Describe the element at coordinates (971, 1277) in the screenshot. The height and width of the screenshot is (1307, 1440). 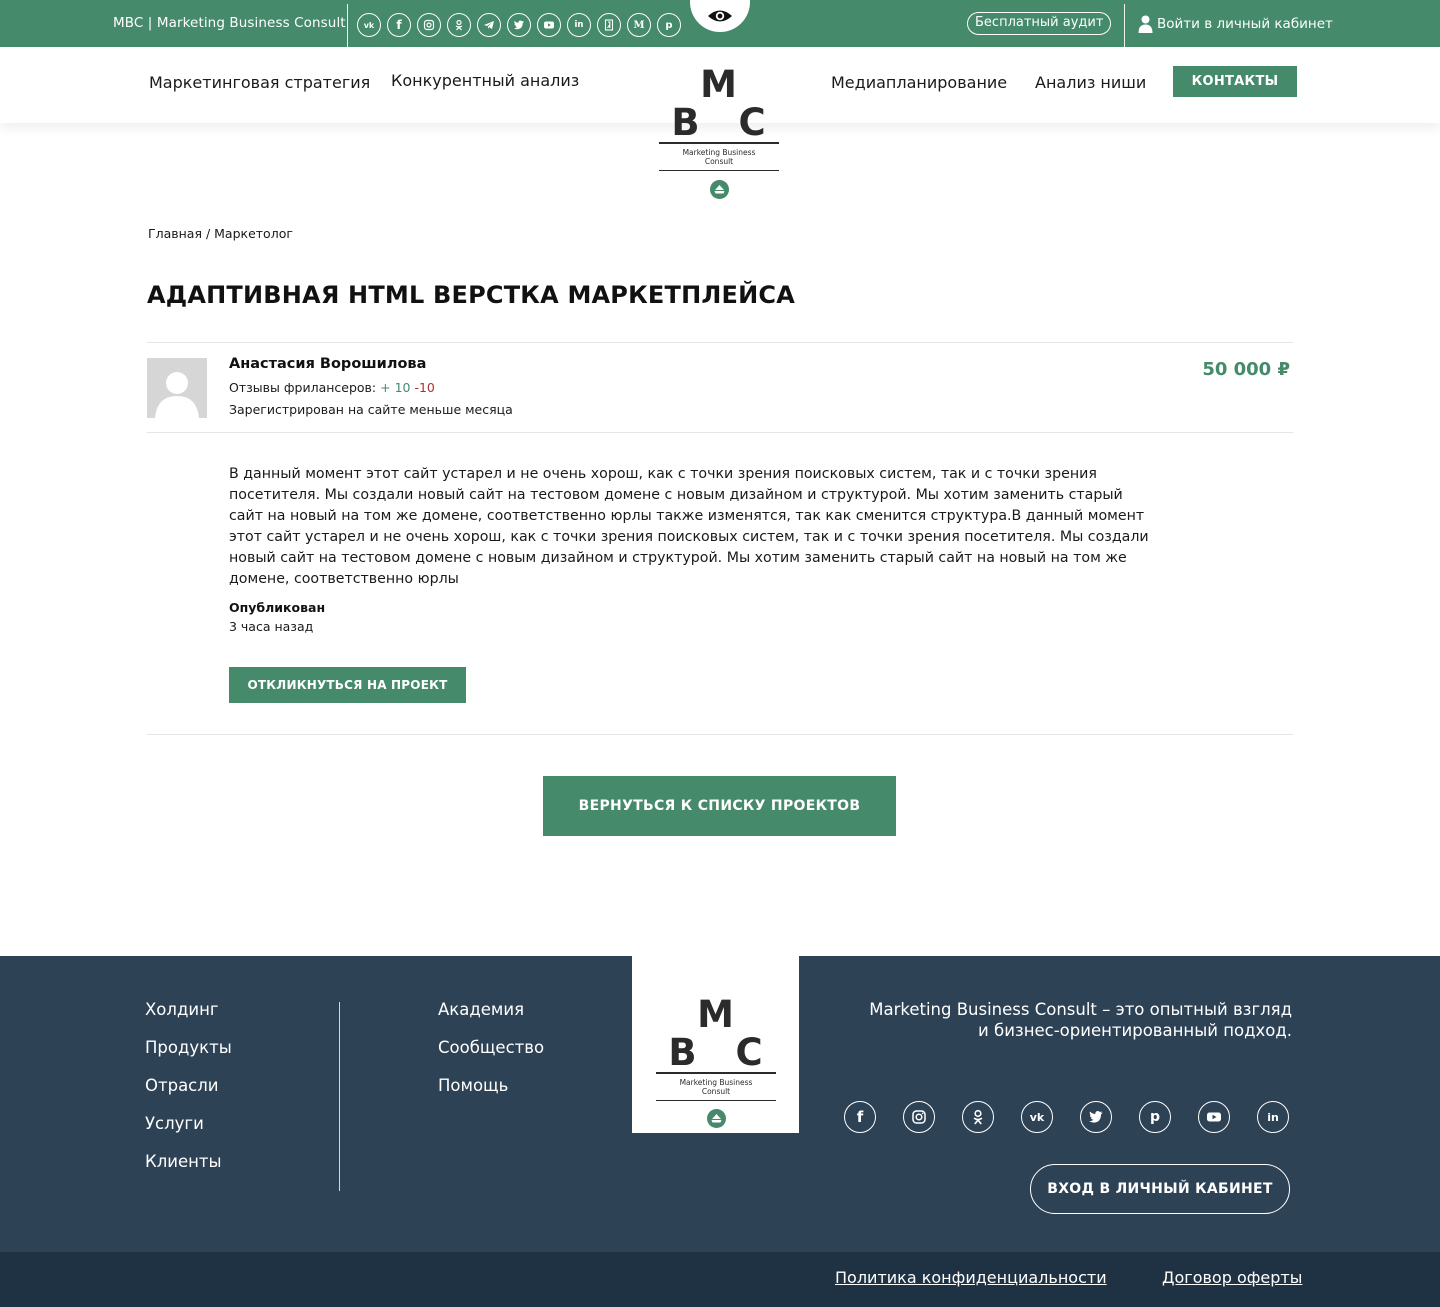
I see `privacy-policy-link: Политика конфиденциальности` at that location.